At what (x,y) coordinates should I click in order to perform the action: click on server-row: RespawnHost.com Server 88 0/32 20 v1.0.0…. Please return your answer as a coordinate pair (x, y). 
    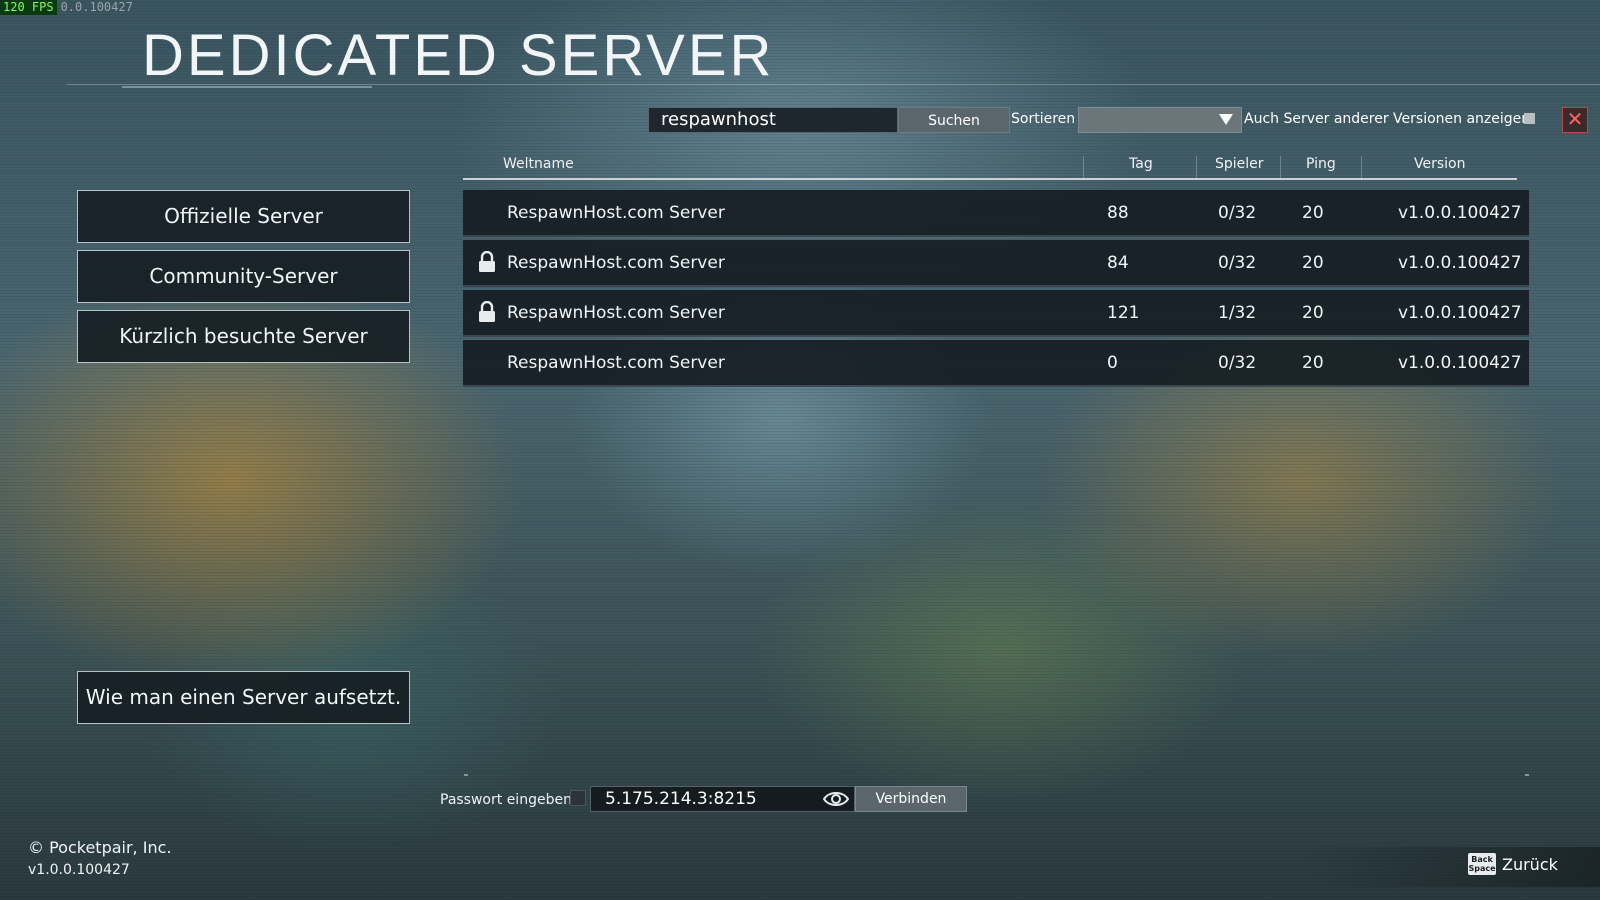
    Looking at the image, I should click on (996, 213).